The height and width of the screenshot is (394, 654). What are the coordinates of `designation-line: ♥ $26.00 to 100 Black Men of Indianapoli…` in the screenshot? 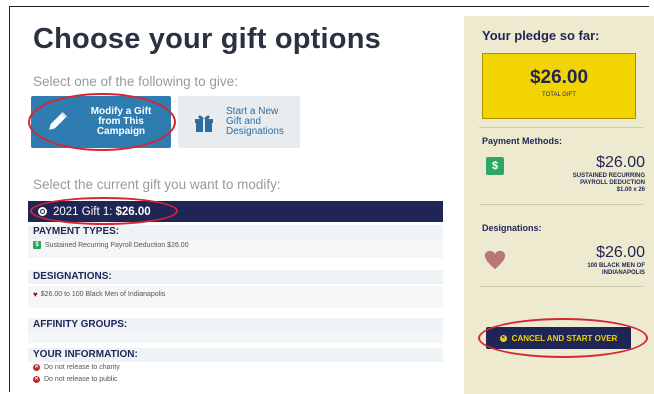 It's located at (99, 294).